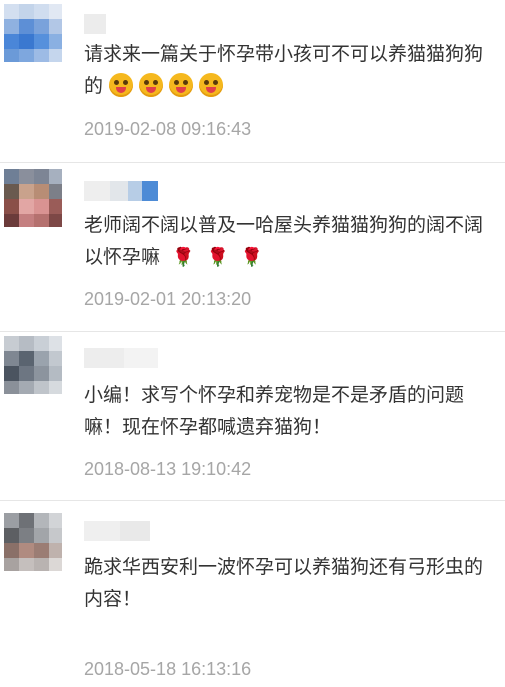 The width and height of the screenshot is (505, 687). What do you see at coordinates (168, 129) in the screenshot?
I see `comment-timestamp: 2019-02-08 09:16:43` at bounding box center [168, 129].